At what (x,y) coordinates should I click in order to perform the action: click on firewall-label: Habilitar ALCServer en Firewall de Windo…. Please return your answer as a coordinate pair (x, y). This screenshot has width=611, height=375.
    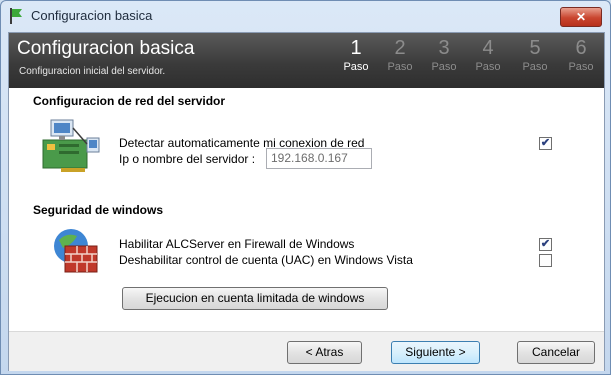
    Looking at the image, I should click on (237, 244).